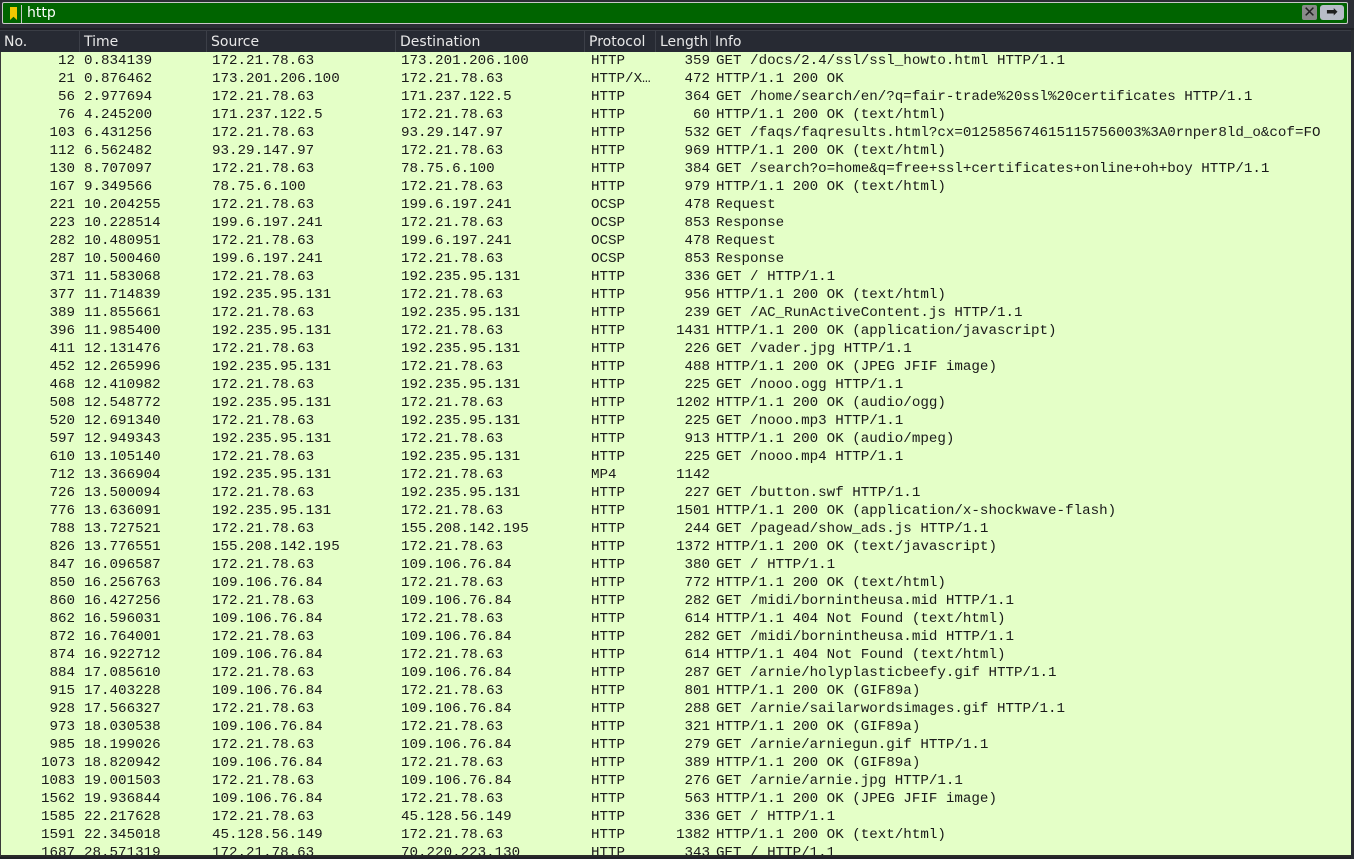  What do you see at coordinates (1033, 475) in the screenshot?
I see `packet-info` at bounding box center [1033, 475].